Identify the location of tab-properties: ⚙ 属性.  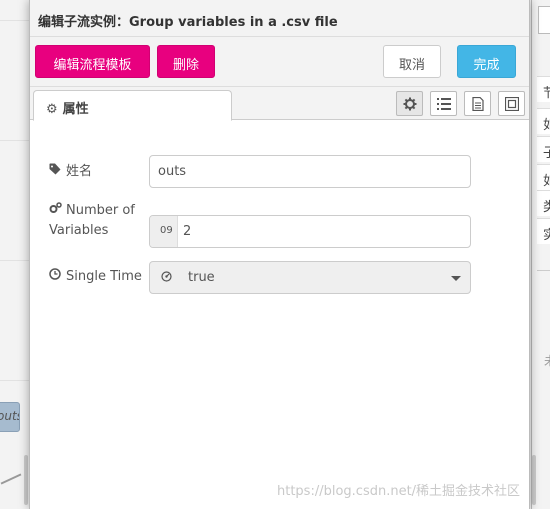
(132, 105).